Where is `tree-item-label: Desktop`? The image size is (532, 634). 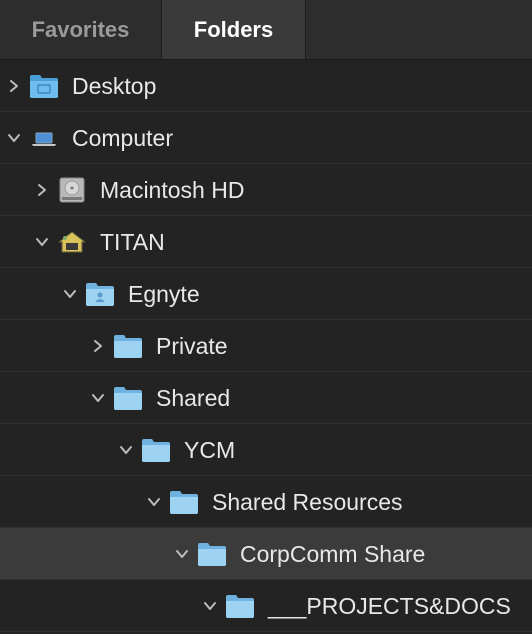 tree-item-label: Desktop is located at coordinates (114, 86).